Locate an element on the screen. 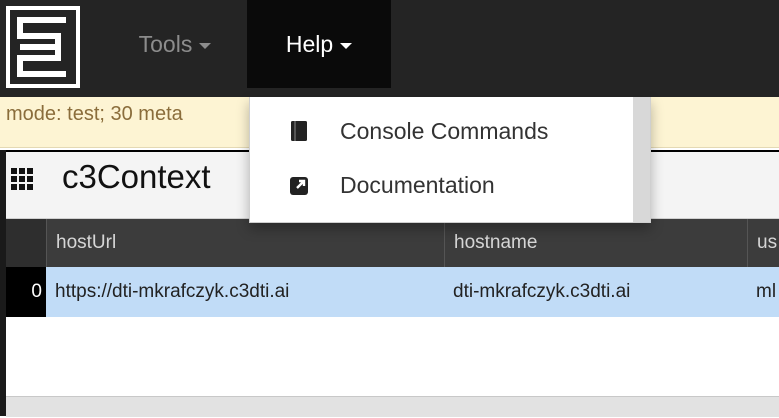 Image resolution: width=779 pixels, height=418 pixels. column-header-hostname: hostname is located at coordinates (595, 243).